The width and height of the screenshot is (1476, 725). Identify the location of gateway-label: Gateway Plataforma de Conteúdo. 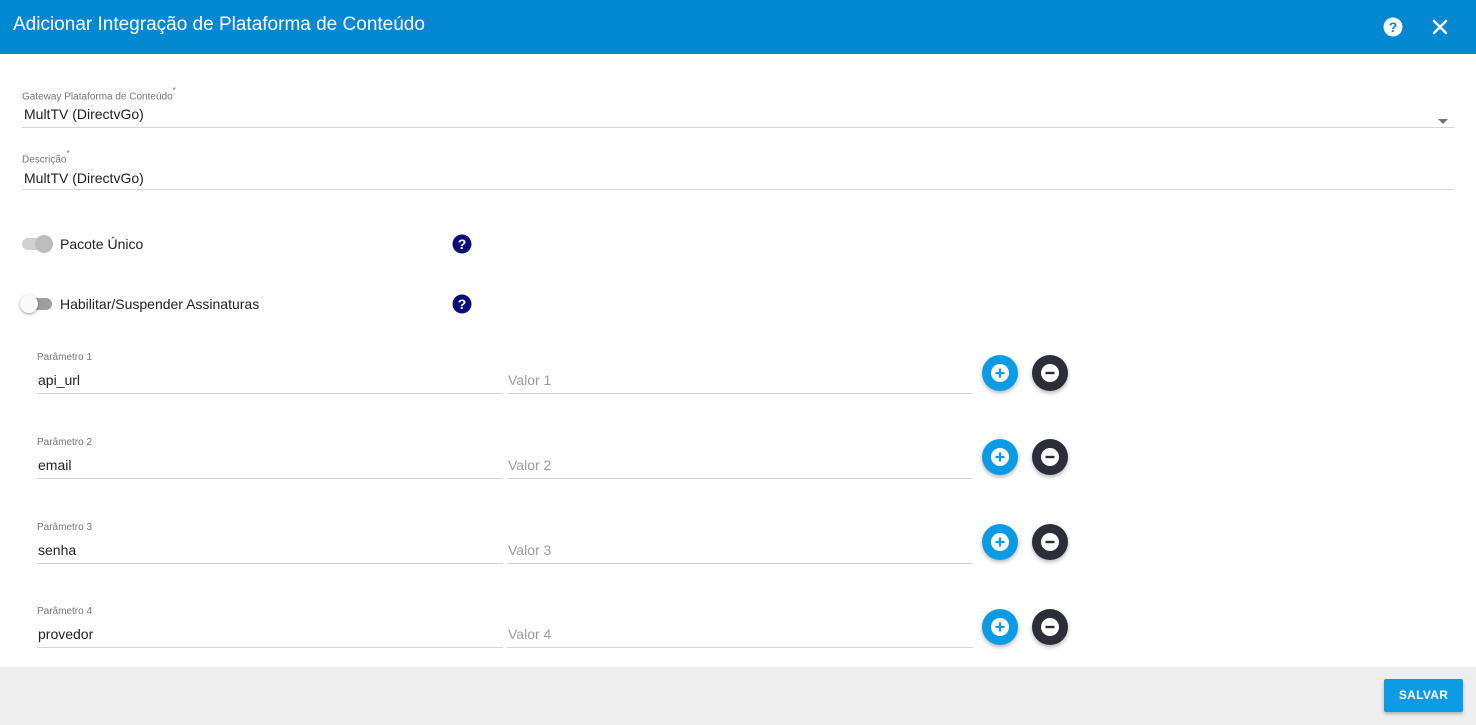
(97, 97).